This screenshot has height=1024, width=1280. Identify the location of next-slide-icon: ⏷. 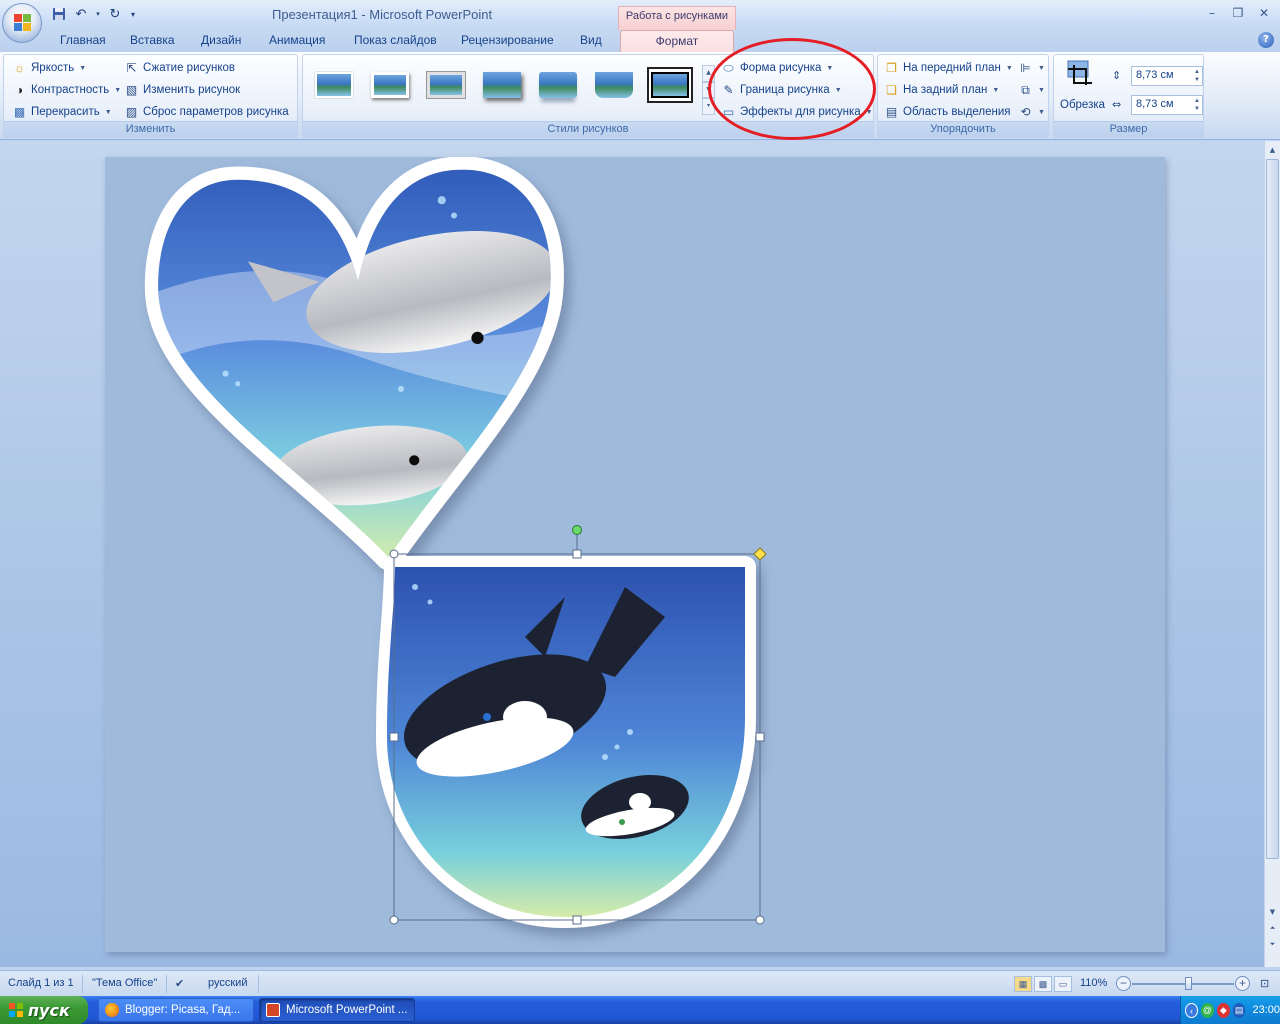
(1272, 944).